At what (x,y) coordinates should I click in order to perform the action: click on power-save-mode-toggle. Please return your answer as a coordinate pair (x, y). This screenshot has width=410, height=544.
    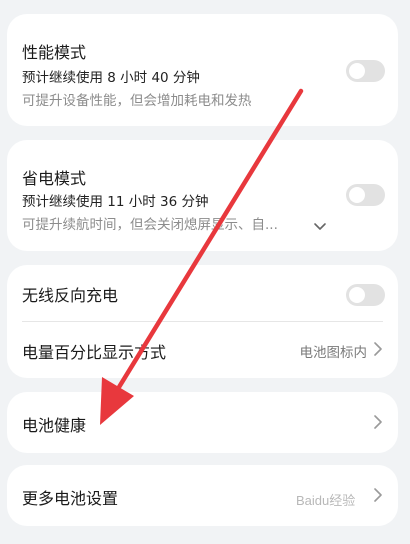
    Looking at the image, I should click on (365, 195).